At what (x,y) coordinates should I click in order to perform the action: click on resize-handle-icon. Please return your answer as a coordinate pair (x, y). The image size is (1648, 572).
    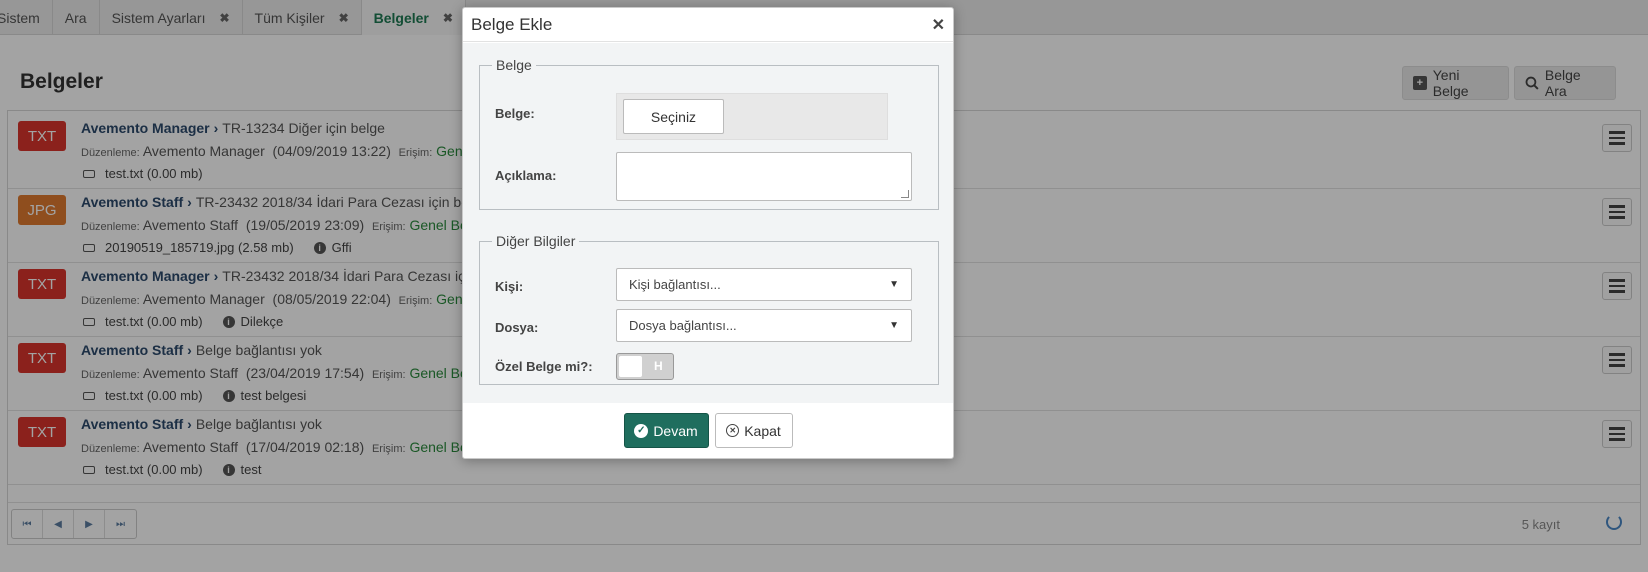
    Looking at the image, I should click on (905, 194).